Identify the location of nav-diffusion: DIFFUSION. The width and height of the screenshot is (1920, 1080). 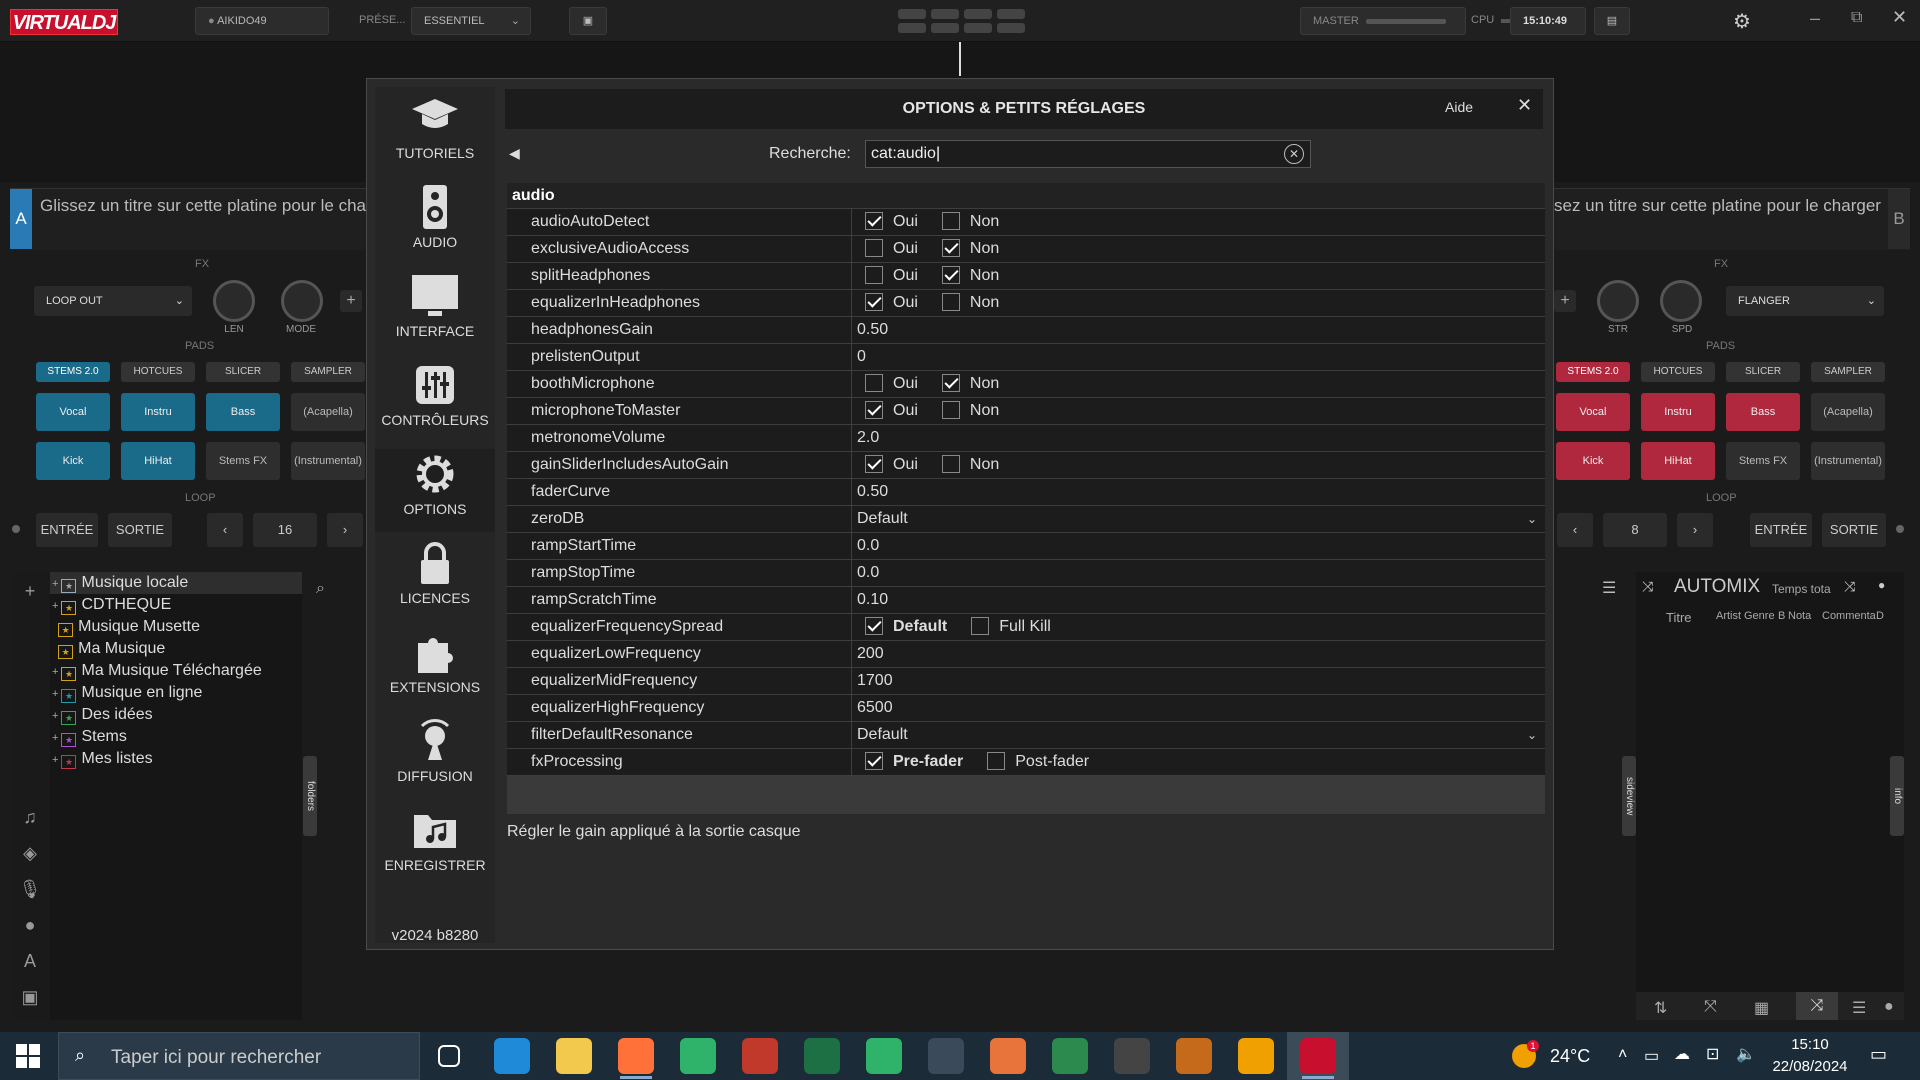
(435, 757).